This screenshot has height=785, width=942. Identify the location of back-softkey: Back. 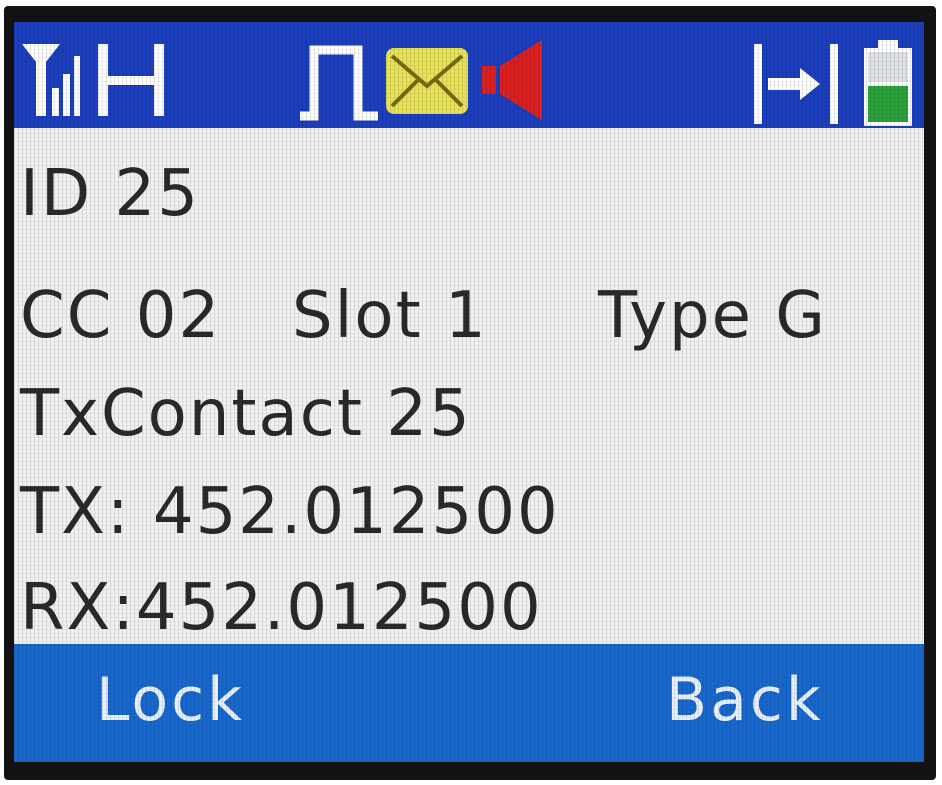
(745, 700).